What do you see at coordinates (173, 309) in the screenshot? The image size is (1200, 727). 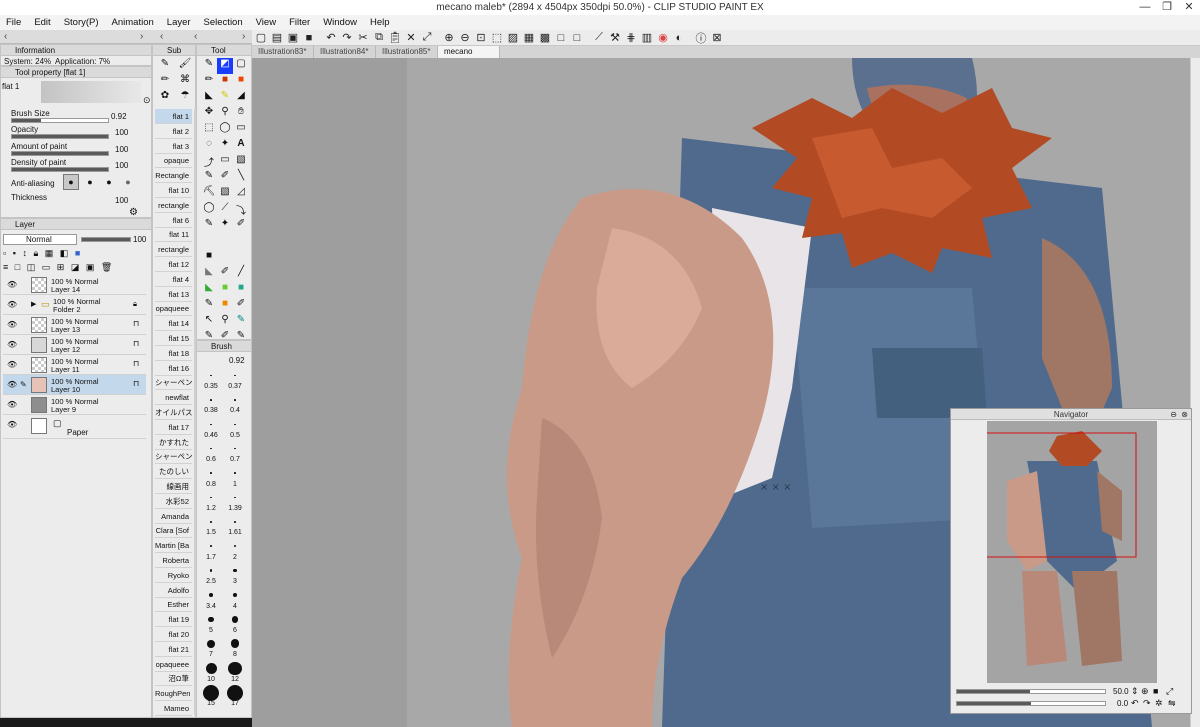 I see `sub-tool-item: opaqueee` at bounding box center [173, 309].